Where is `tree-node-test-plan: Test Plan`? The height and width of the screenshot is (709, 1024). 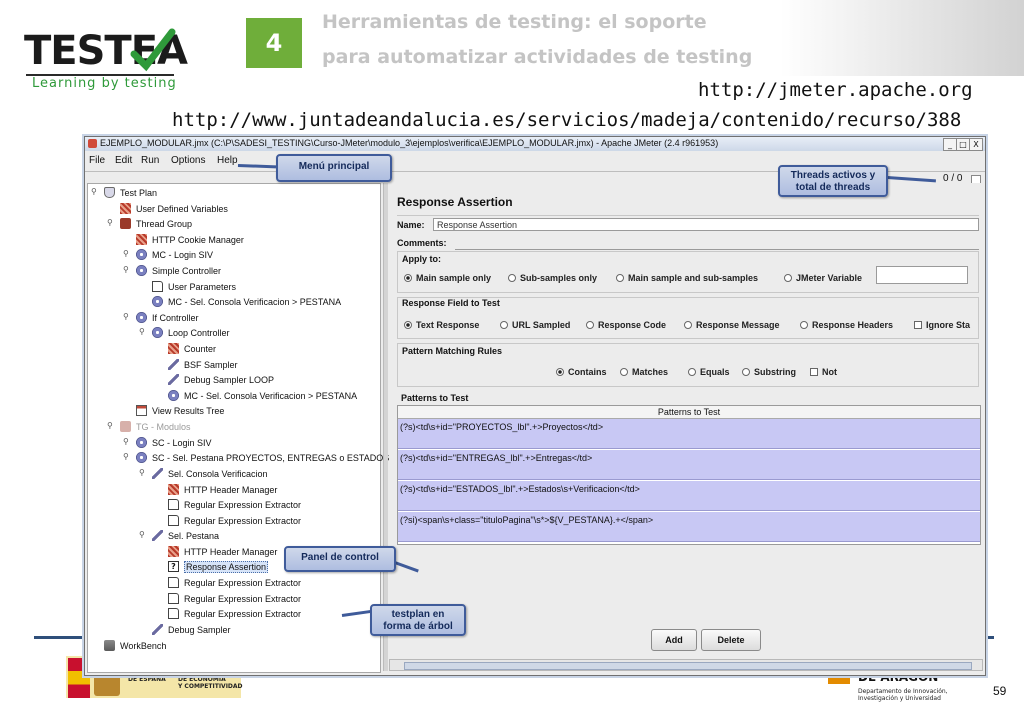 tree-node-test-plan: Test Plan is located at coordinates (130, 192).